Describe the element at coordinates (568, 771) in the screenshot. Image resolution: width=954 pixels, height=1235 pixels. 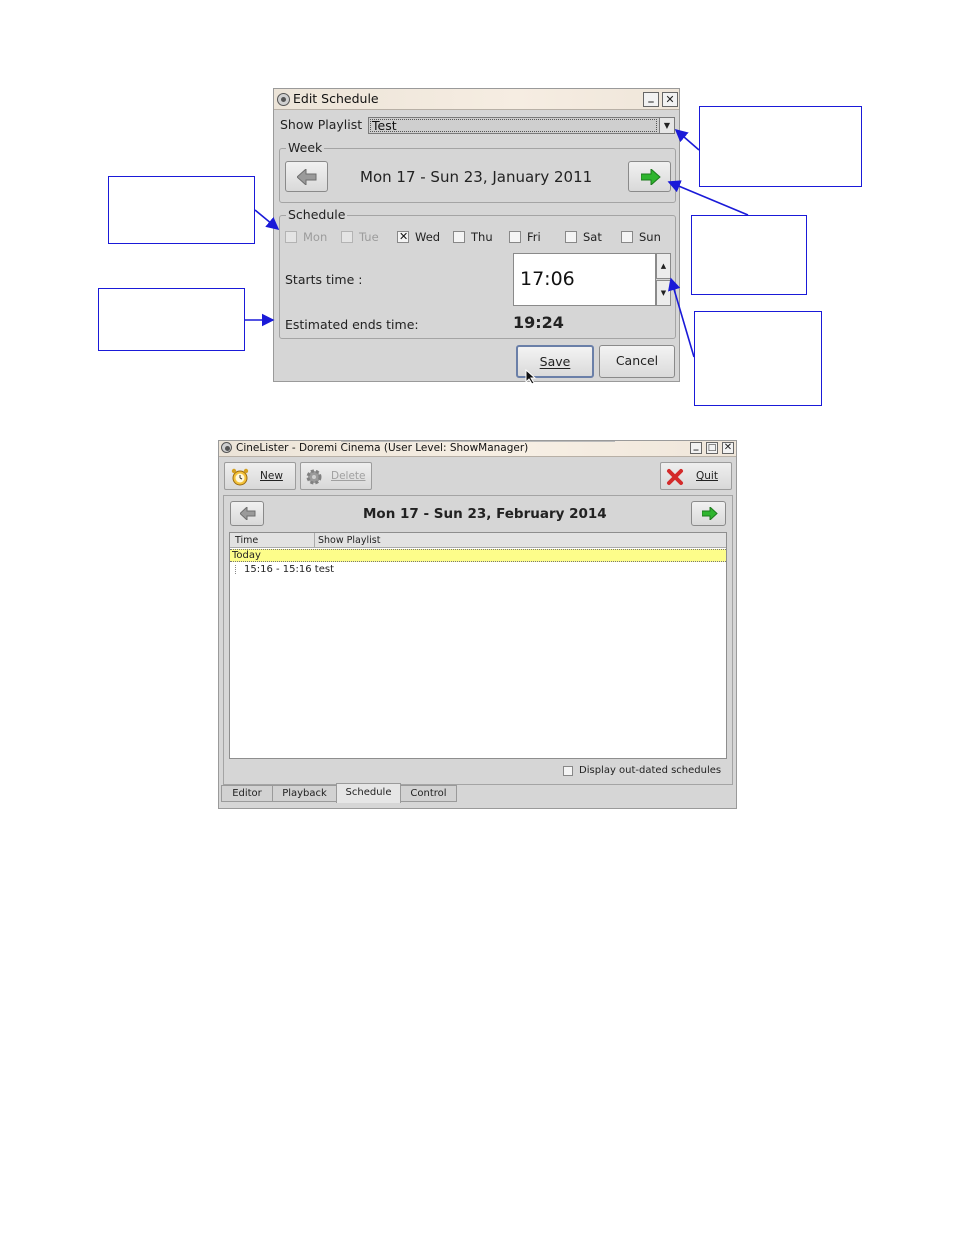
I see `display-outdated-checkbox` at that location.